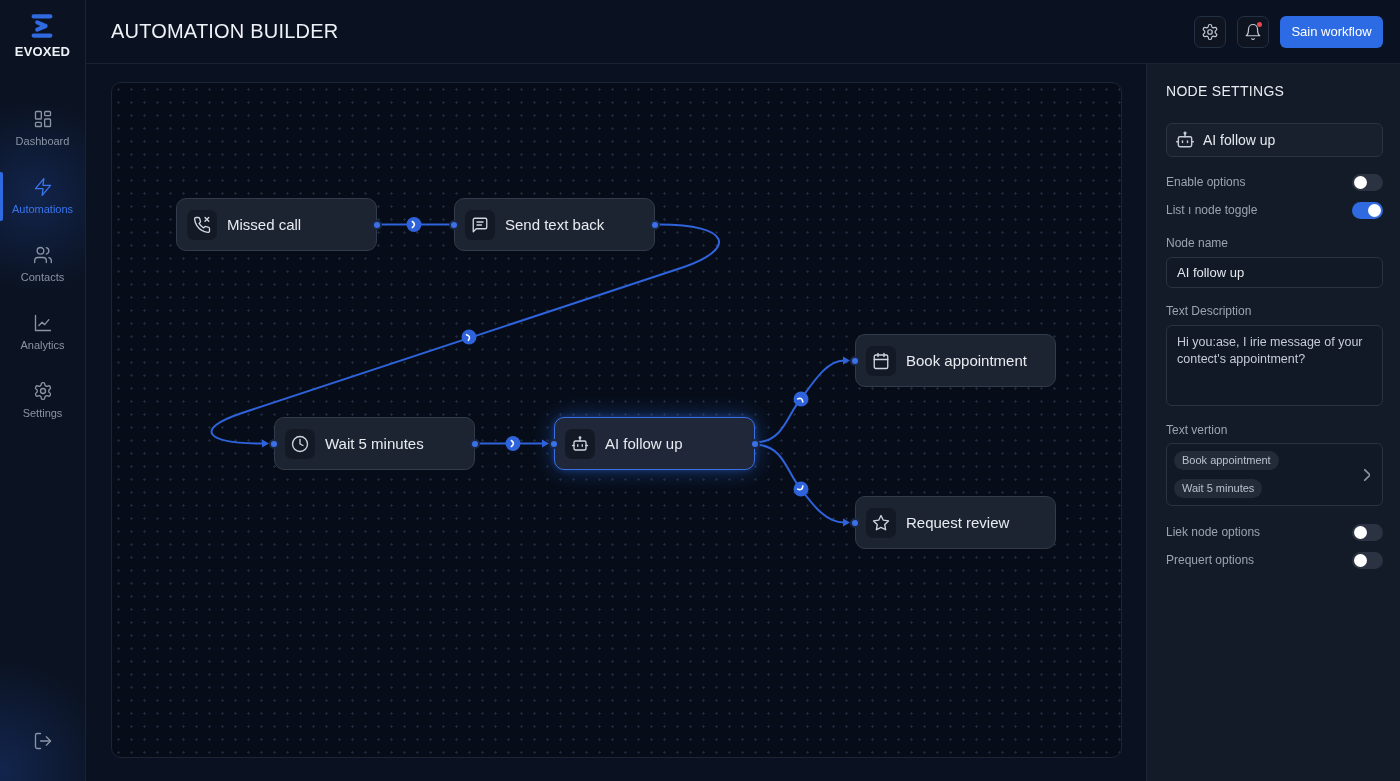 This screenshot has height=781, width=1400. I want to click on panel-title: NODE SETTINGS, so click(1226, 91).